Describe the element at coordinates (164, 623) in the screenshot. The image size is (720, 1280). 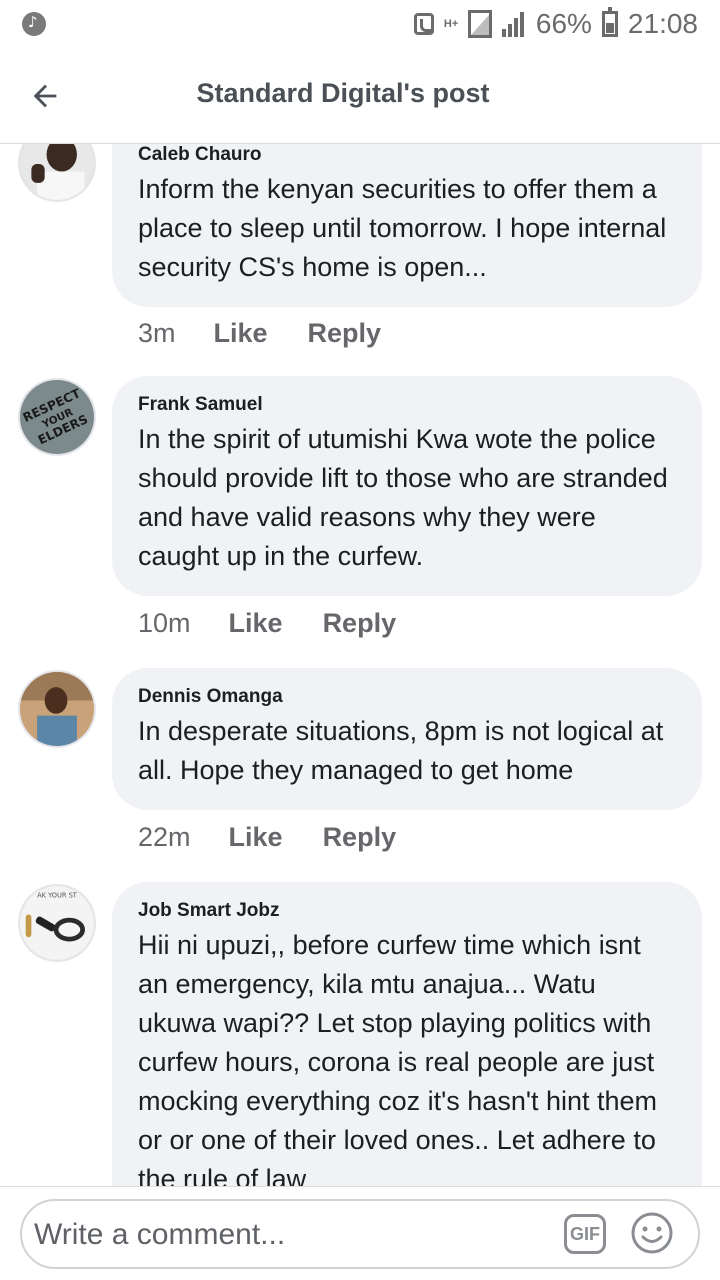
I see `comment-time: 10m` at that location.